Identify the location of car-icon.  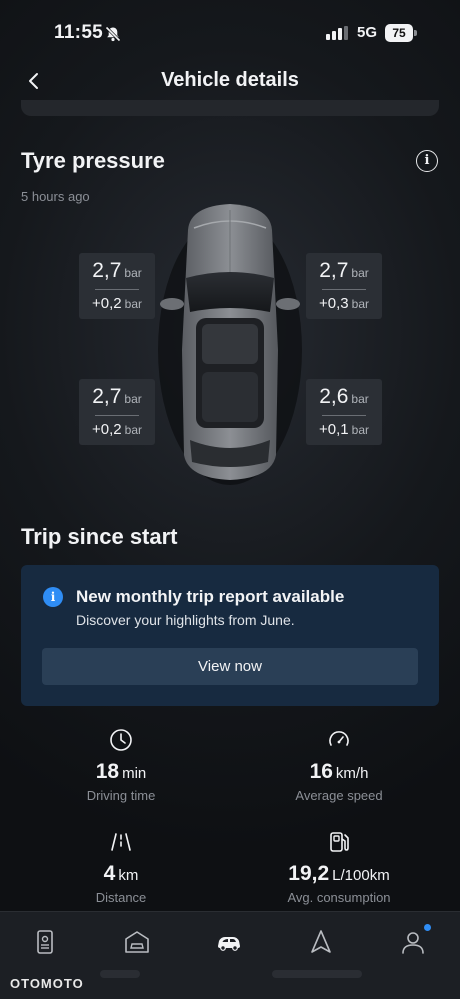
(229, 944).